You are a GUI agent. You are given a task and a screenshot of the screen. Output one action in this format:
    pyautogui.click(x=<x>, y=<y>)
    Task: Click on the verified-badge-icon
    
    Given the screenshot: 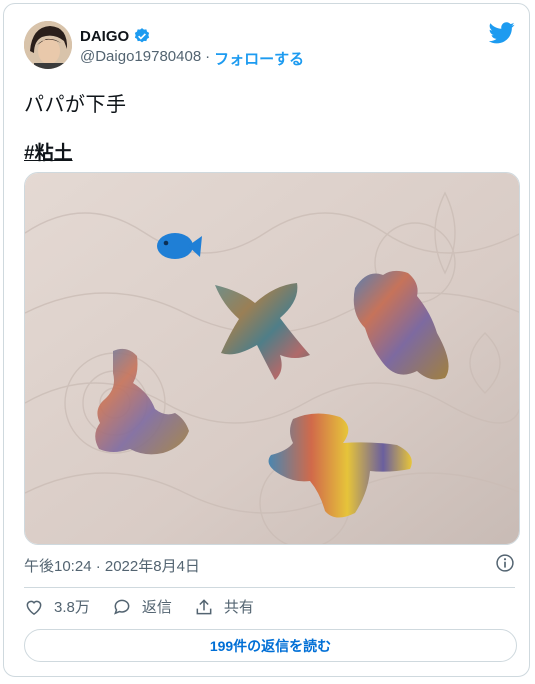 What is the action you would take?
    pyautogui.click(x=142, y=35)
    